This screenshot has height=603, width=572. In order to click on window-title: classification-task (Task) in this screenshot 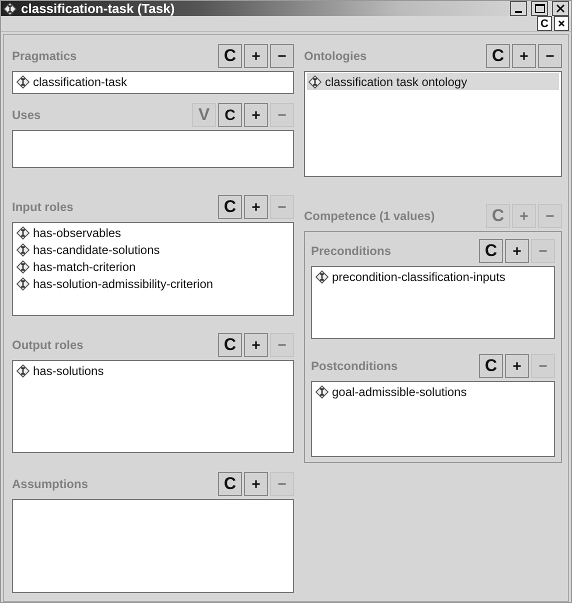, I will do `click(98, 8)`.